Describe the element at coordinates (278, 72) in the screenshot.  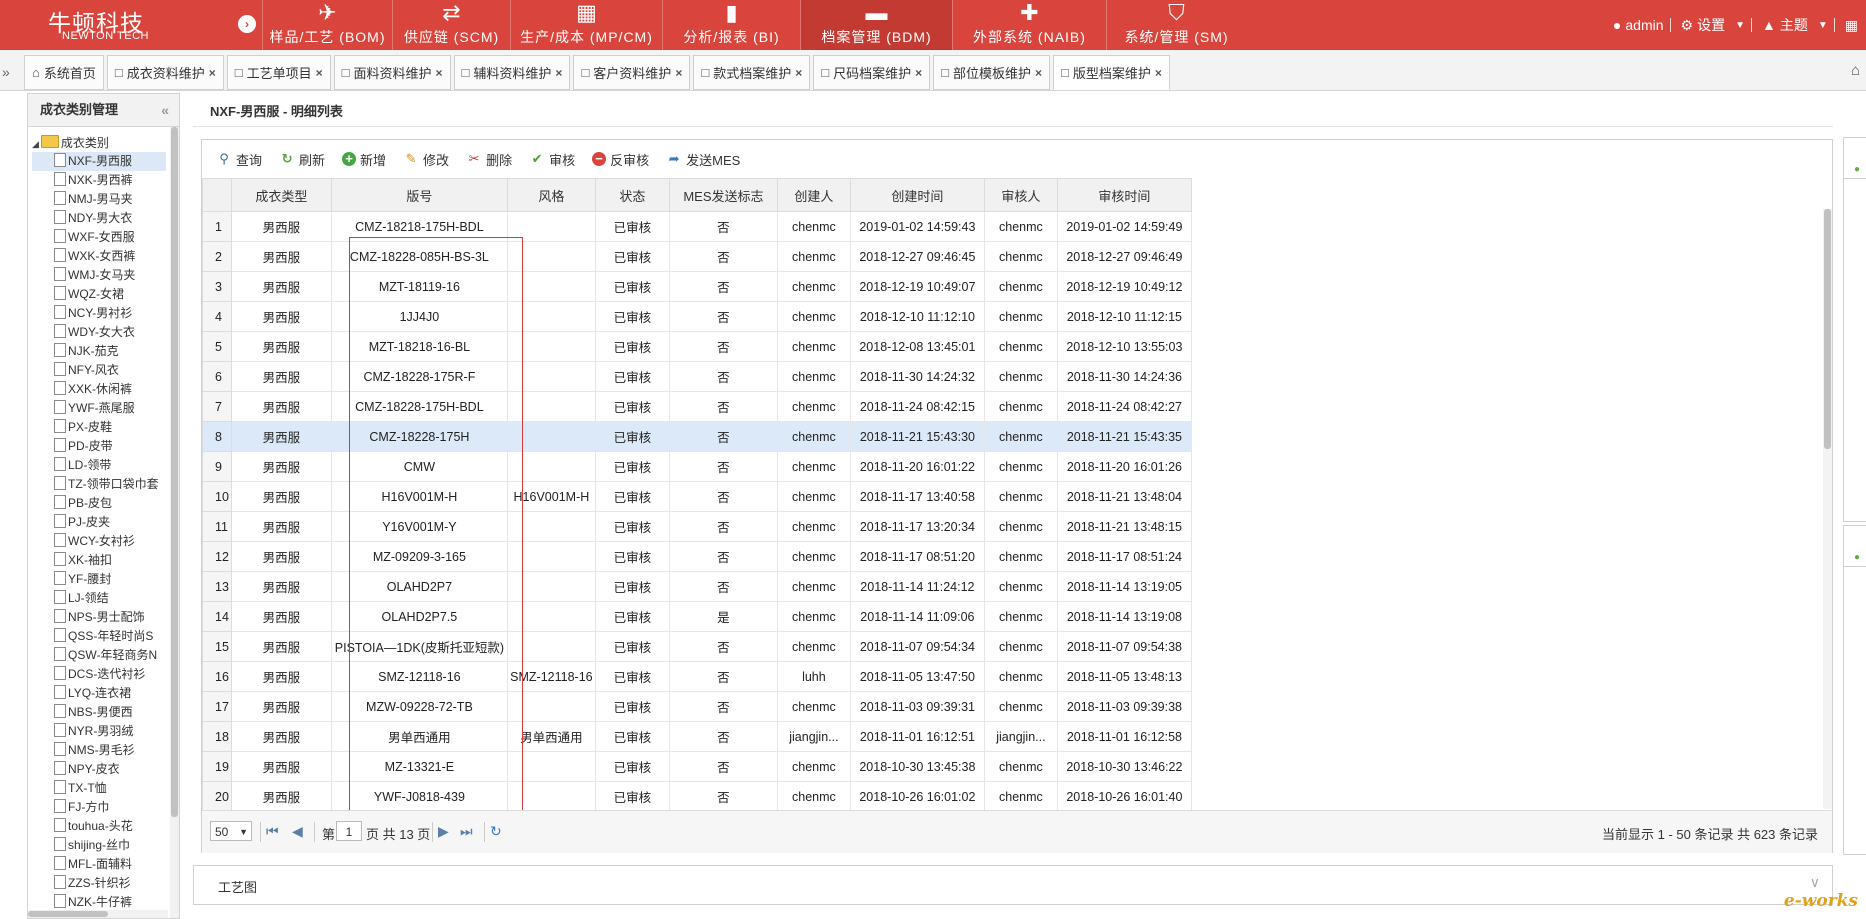
I see `tab-2: □ 工艺单项目 ×` at that location.